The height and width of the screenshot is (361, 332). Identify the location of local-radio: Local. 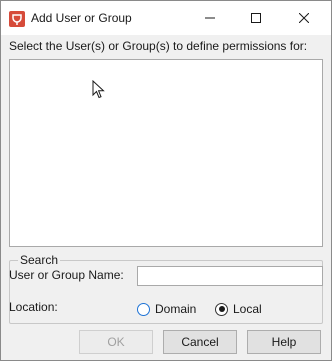
(238, 309).